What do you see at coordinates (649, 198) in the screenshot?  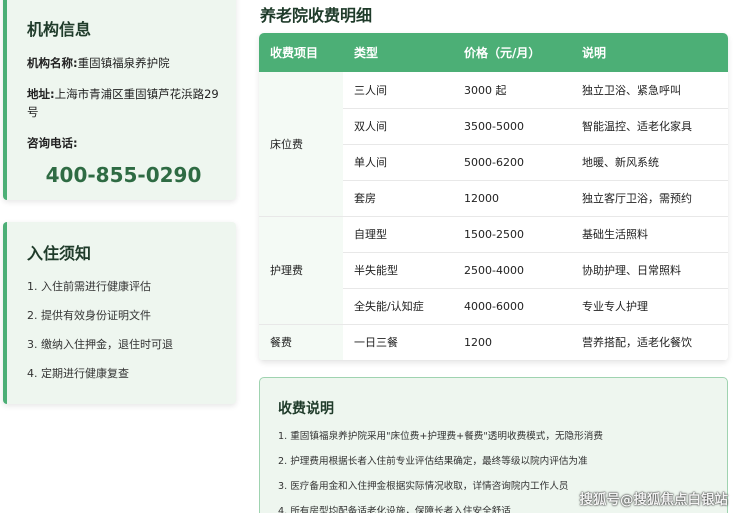 I see `cell-note: 独立客厅卫浴，需预约` at bounding box center [649, 198].